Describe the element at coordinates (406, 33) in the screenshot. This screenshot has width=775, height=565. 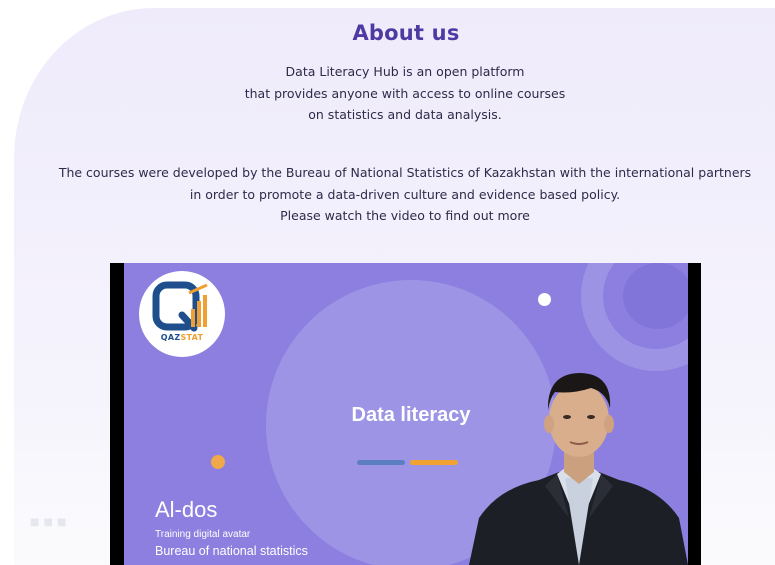
I see `about-title: About us` at that location.